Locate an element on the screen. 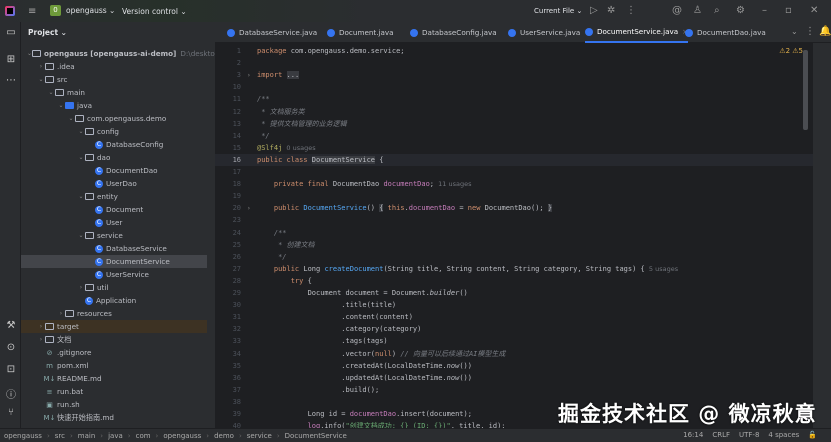 Image resolution: width=831 pixels, height=442 pixels. tree-item: m pom.xml is located at coordinates (114, 365).